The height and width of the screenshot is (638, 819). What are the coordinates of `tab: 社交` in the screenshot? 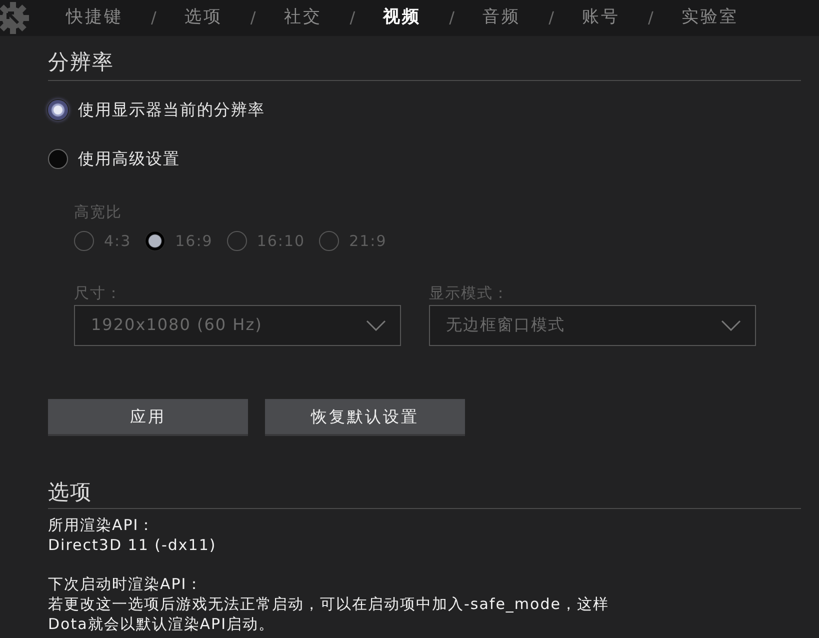 It's located at (303, 18).